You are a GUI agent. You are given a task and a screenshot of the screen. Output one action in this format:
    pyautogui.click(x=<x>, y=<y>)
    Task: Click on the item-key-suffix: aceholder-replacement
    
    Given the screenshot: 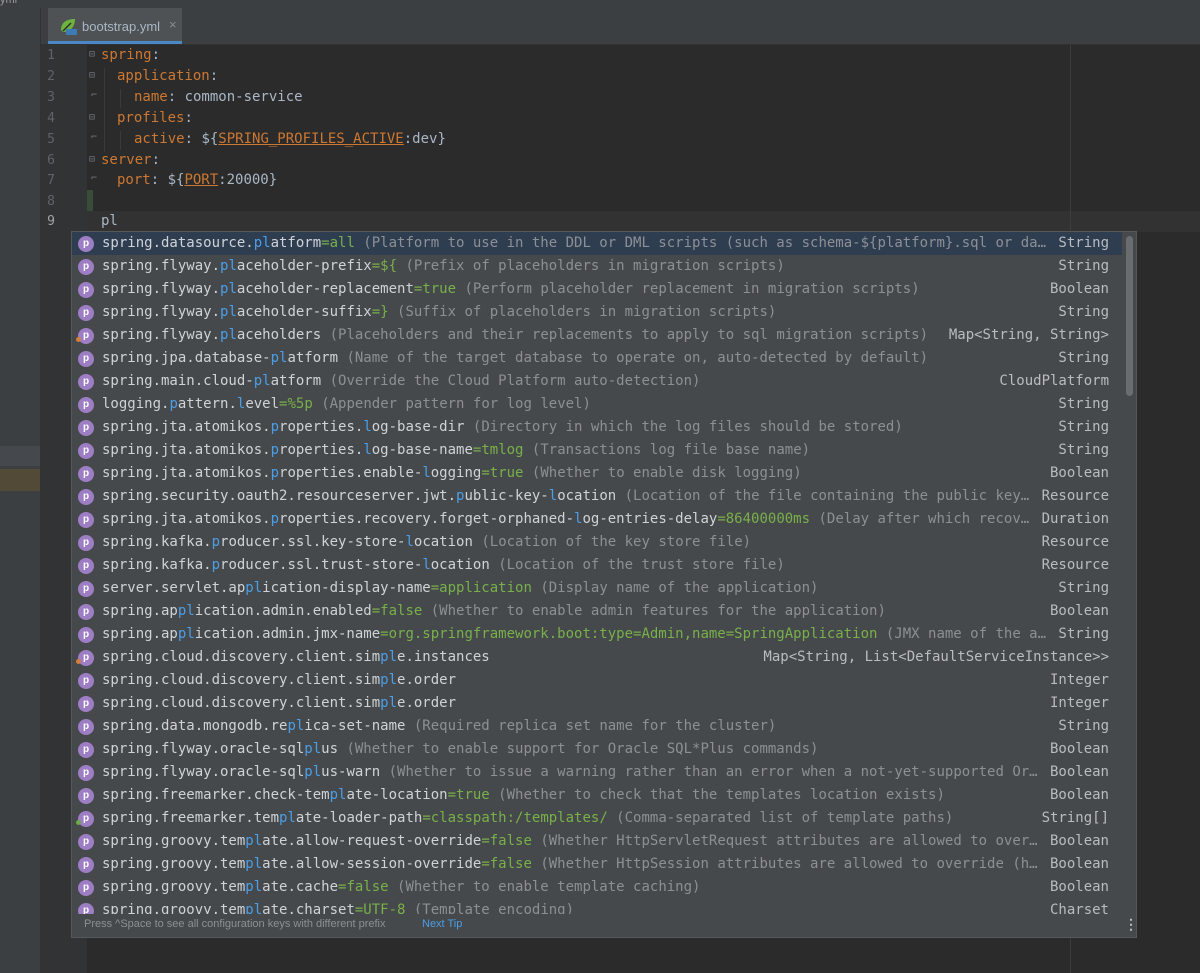 What is the action you would take?
    pyautogui.click(x=325, y=289)
    